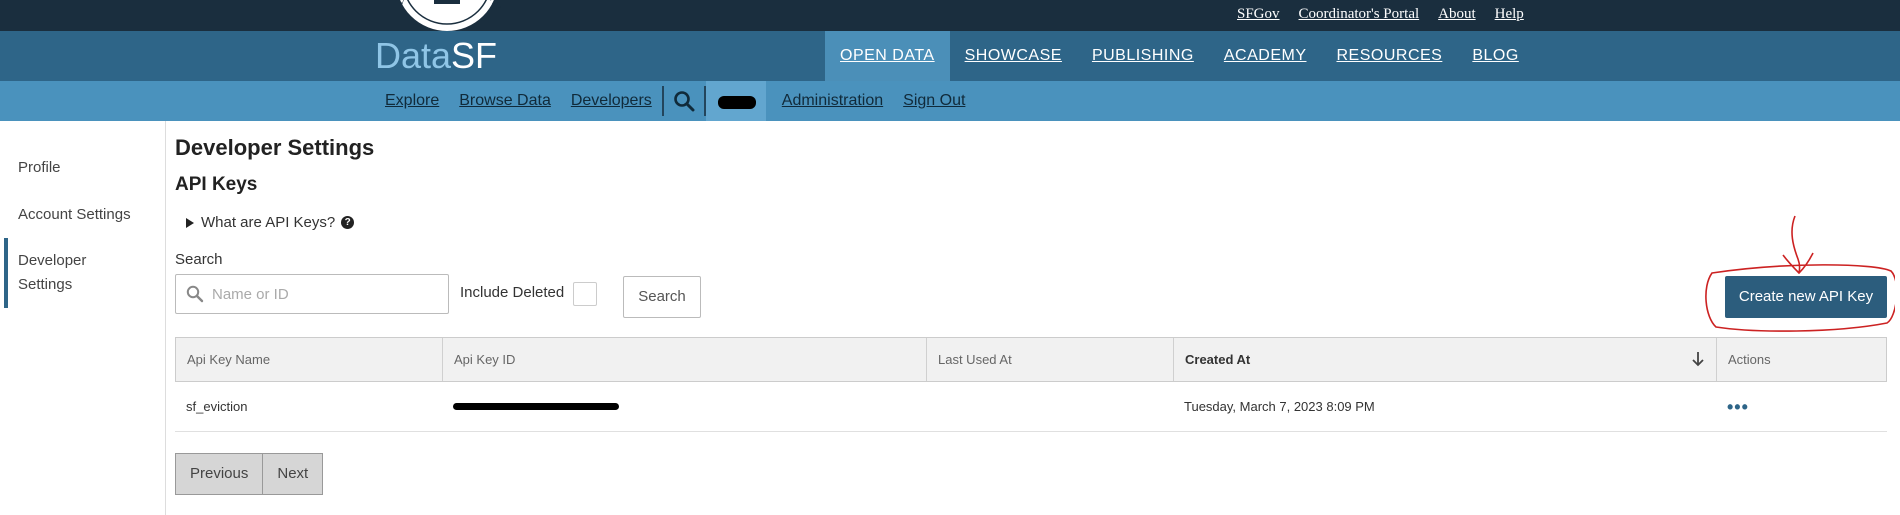 The width and height of the screenshot is (1900, 515). I want to click on city-seal-logo: E C A N, so click(447, 16).